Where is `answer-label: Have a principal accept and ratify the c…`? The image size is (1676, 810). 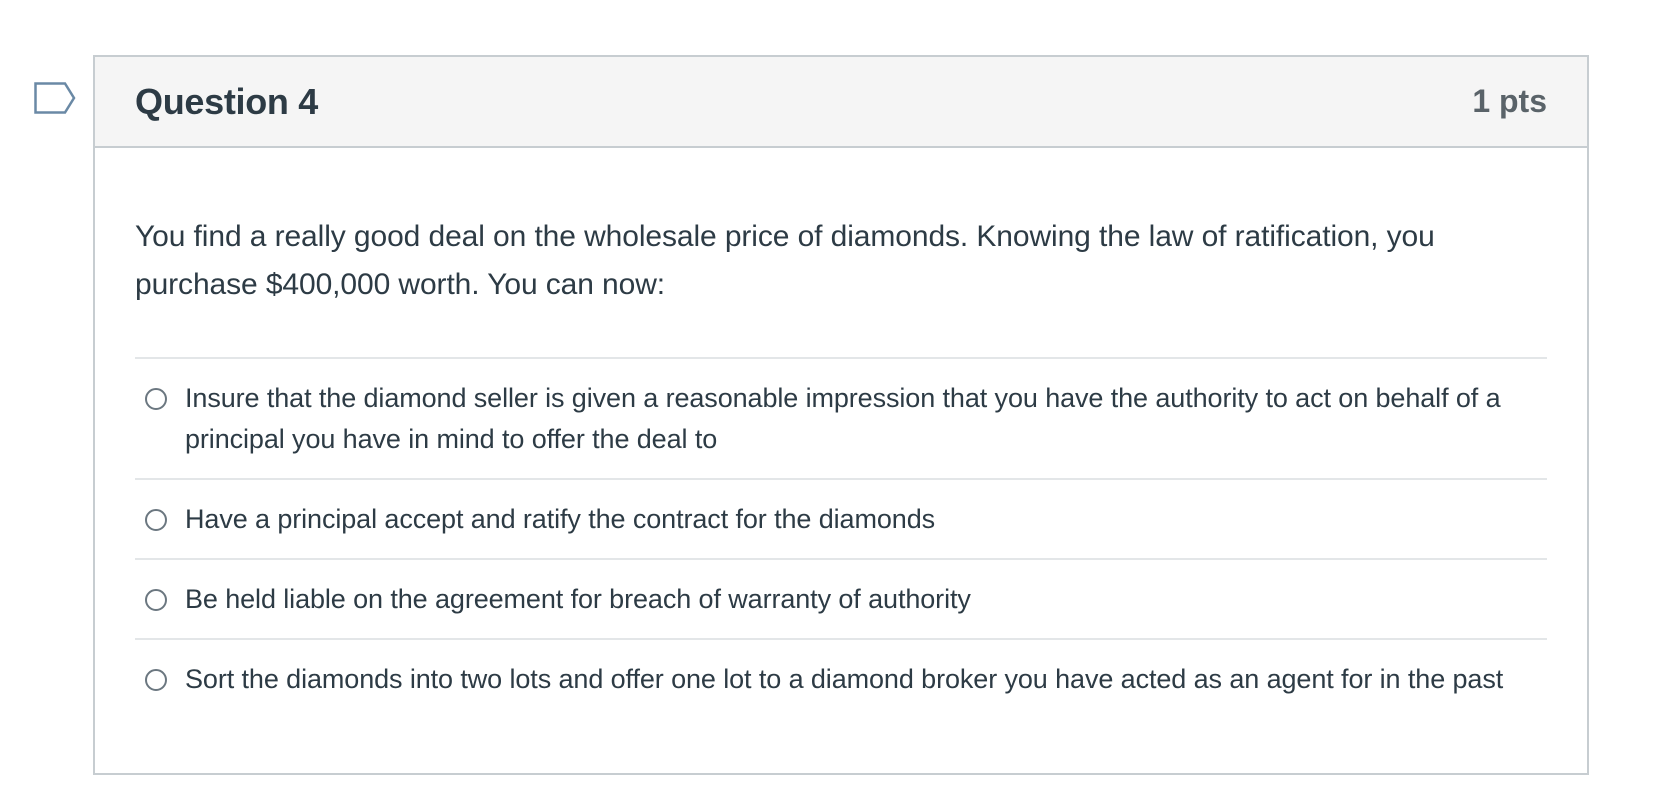 answer-label: Have a principal accept and ratify the c… is located at coordinates (560, 519).